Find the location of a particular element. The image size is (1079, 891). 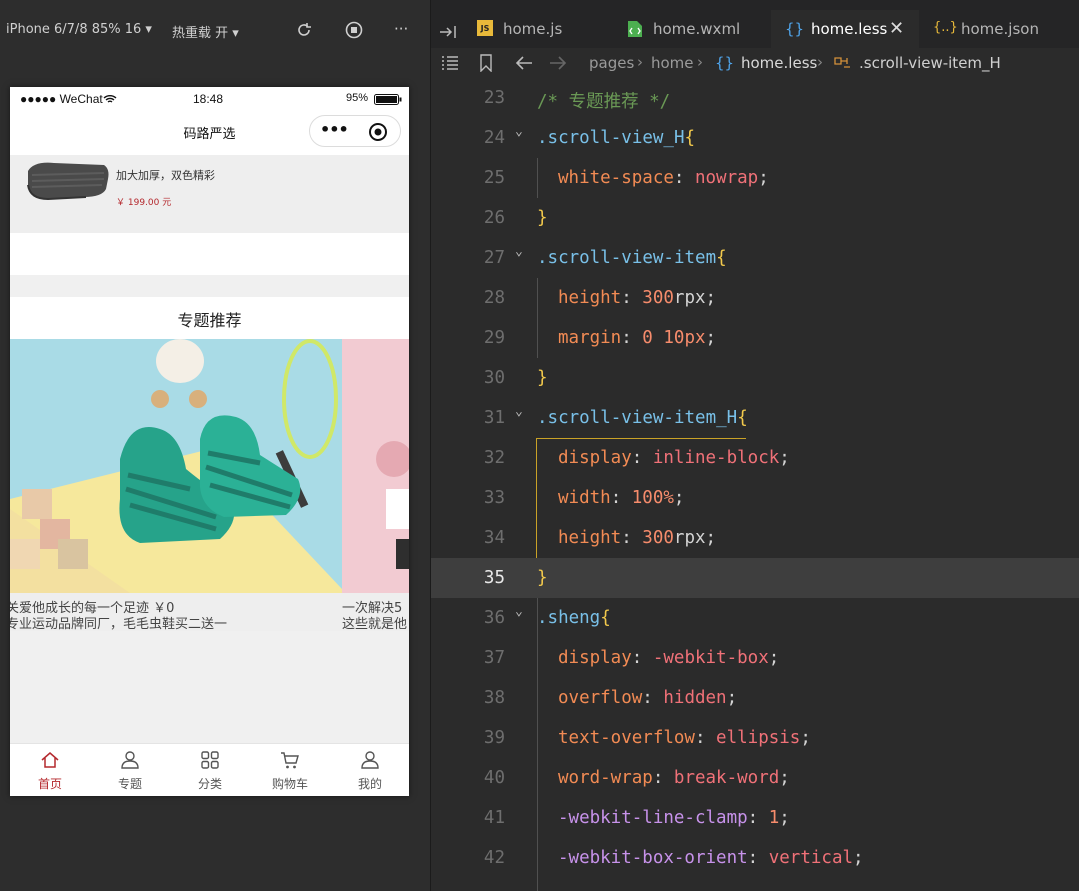

topic-header: 专题推荐 is located at coordinates (209, 318).